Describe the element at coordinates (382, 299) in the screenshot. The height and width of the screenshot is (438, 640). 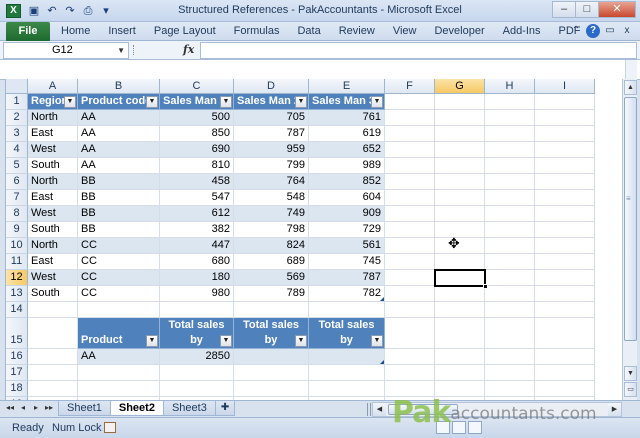
I see `table-resize-handle` at that location.